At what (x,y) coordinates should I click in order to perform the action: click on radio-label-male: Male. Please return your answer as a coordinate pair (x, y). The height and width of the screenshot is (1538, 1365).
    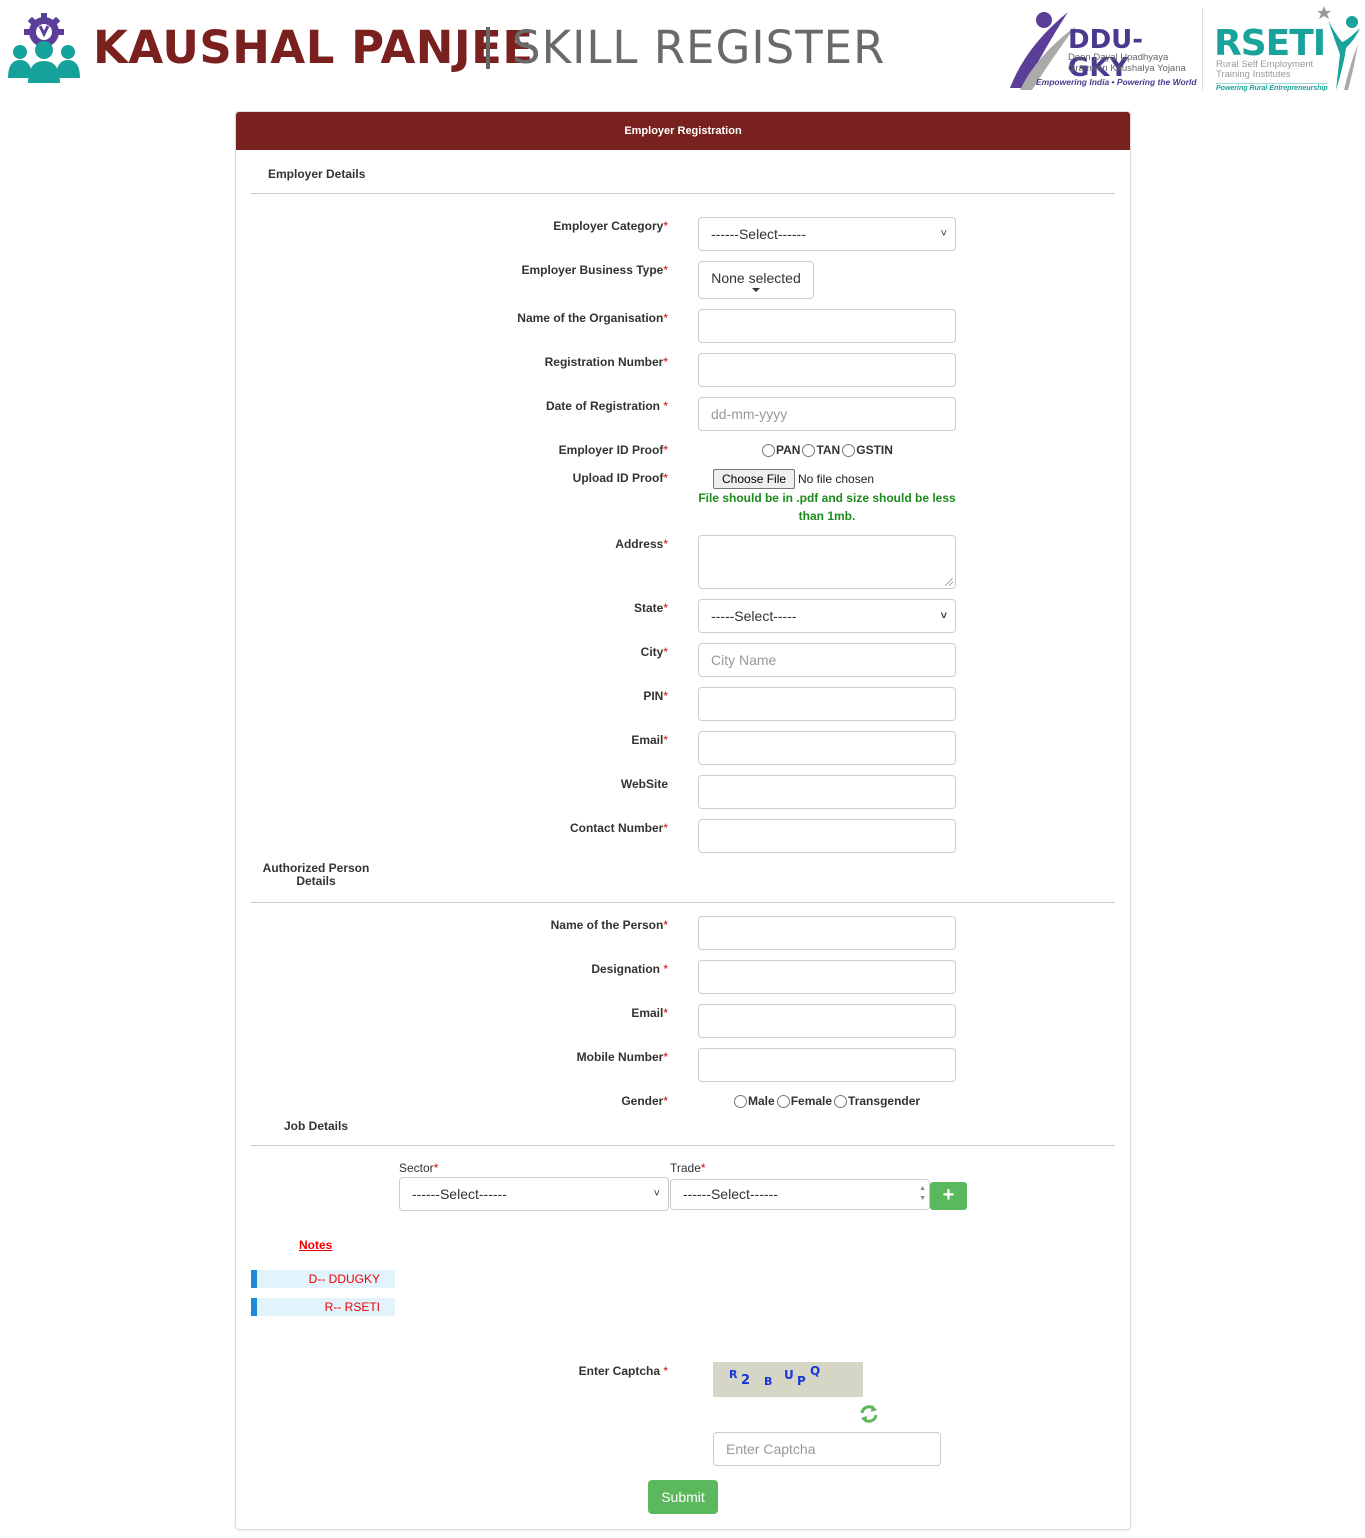
    Looking at the image, I should click on (761, 1101).